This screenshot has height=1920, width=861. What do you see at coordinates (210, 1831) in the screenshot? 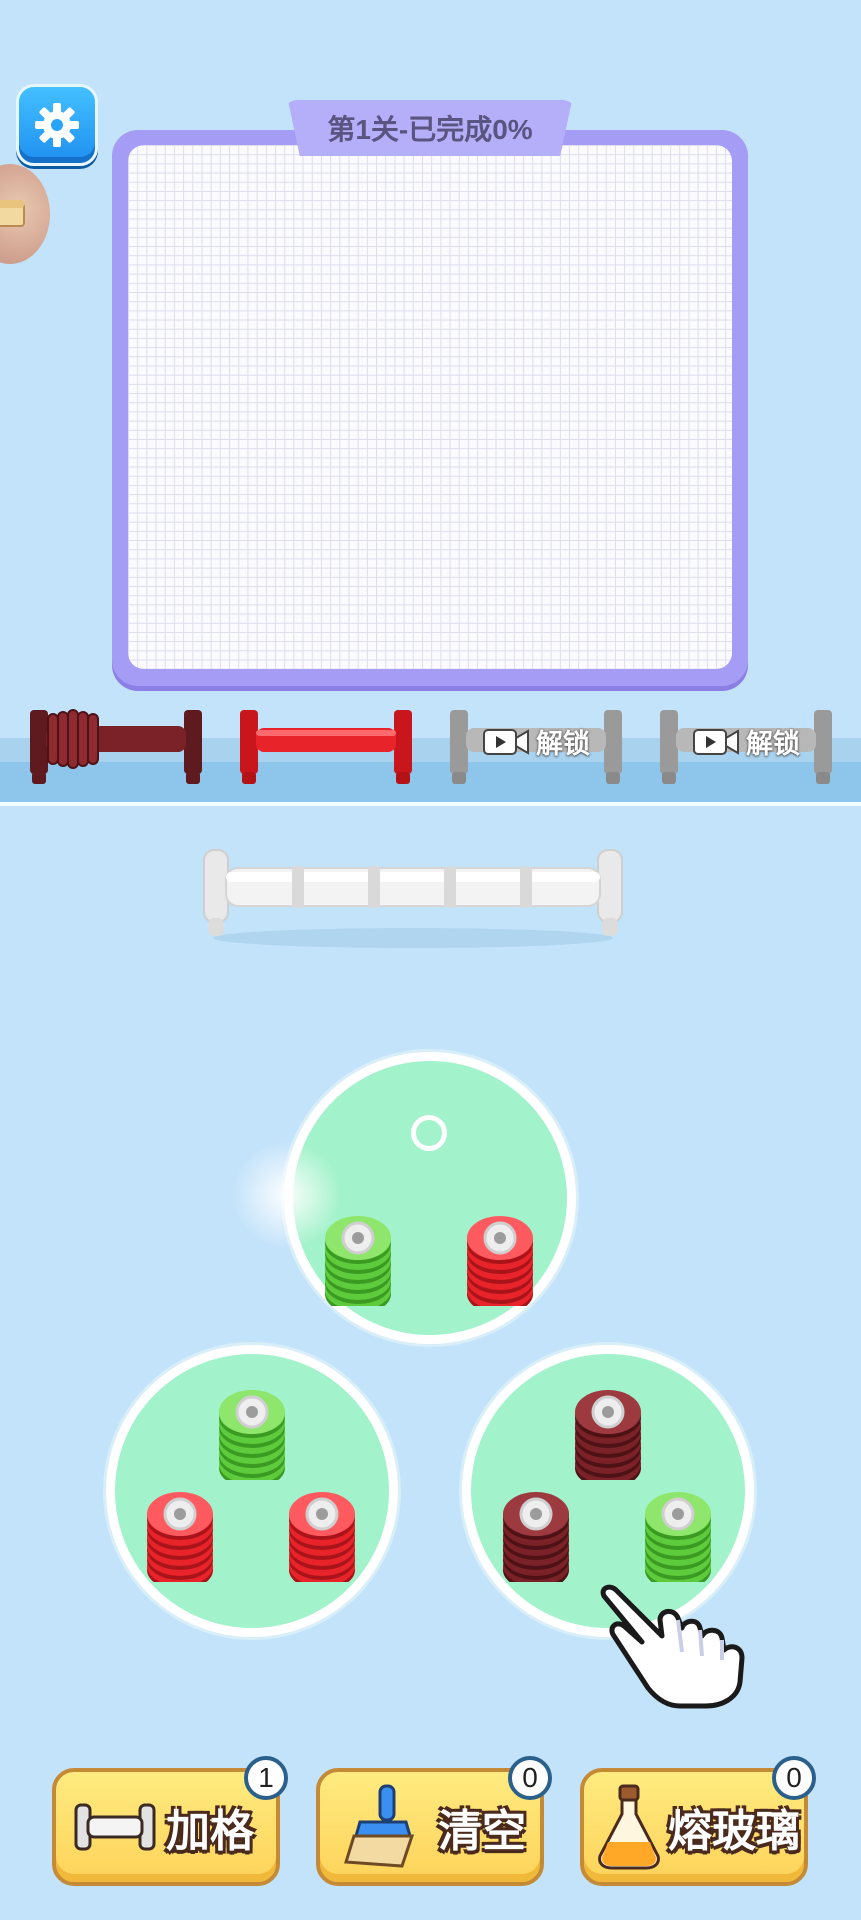
I see `add-slot-label: 加格` at bounding box center [210, 1831].